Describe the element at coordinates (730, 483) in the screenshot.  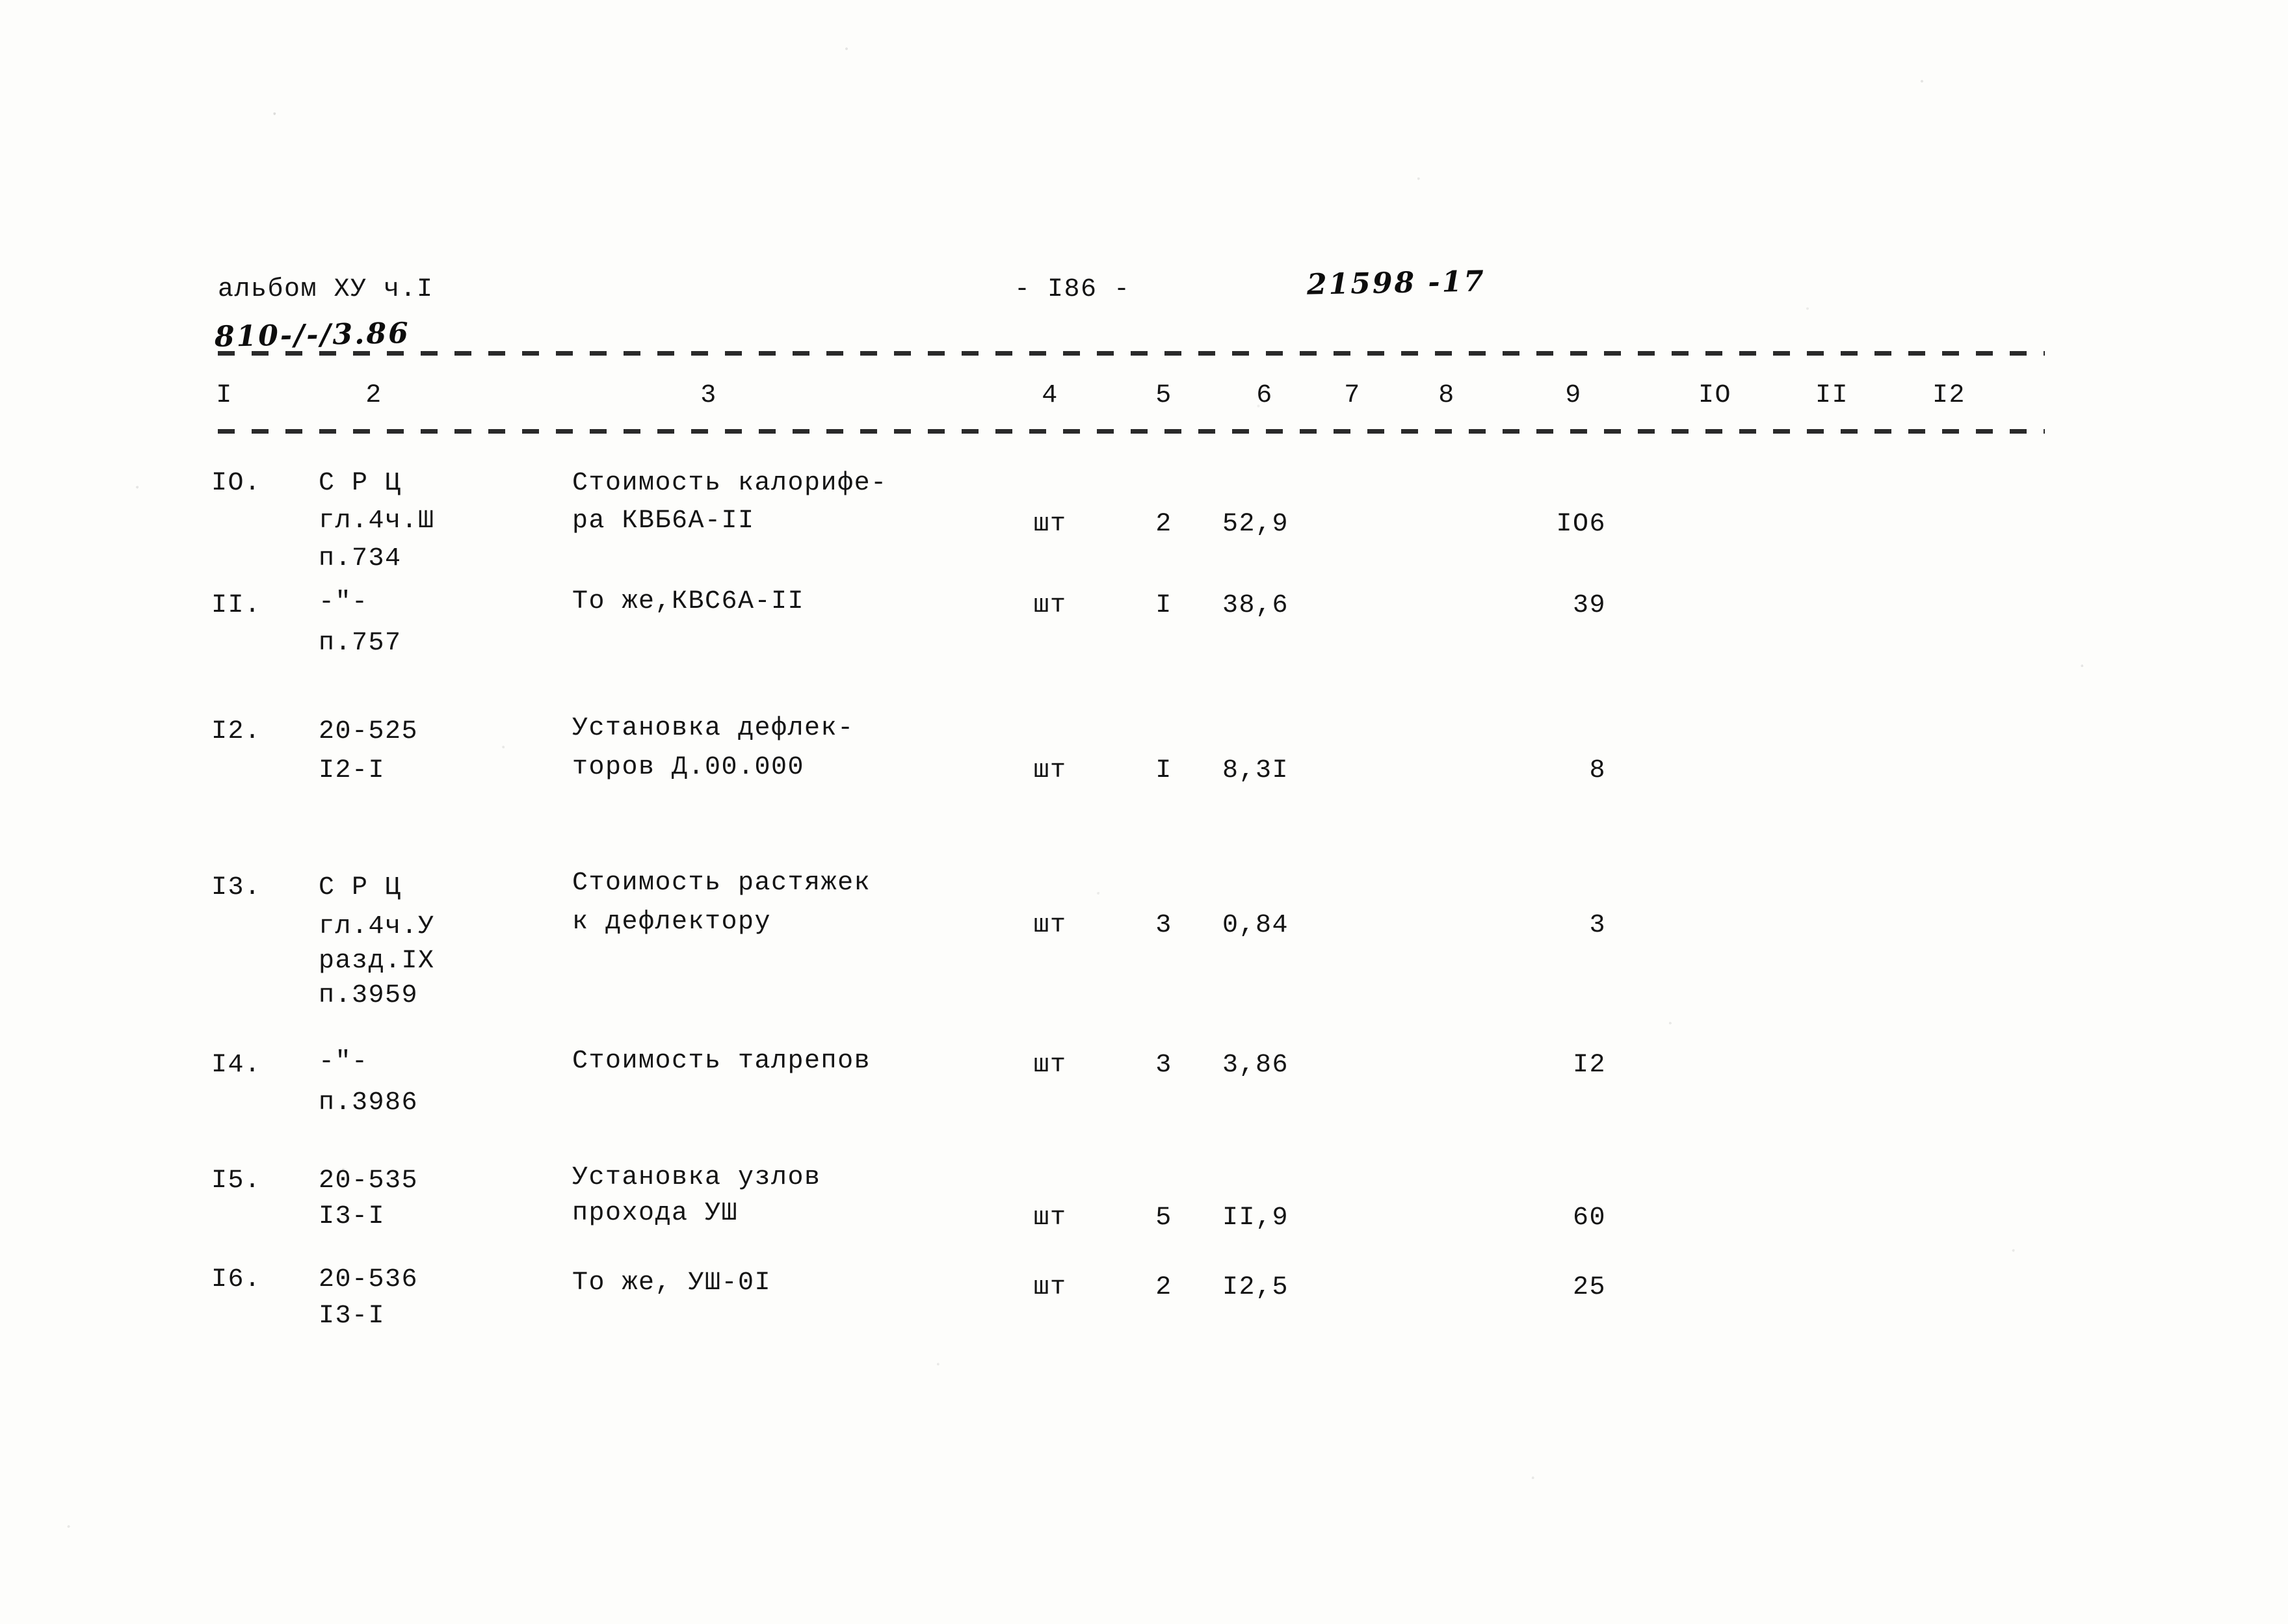
I see `row-description-line: Стоимость калорифе-` at that location.